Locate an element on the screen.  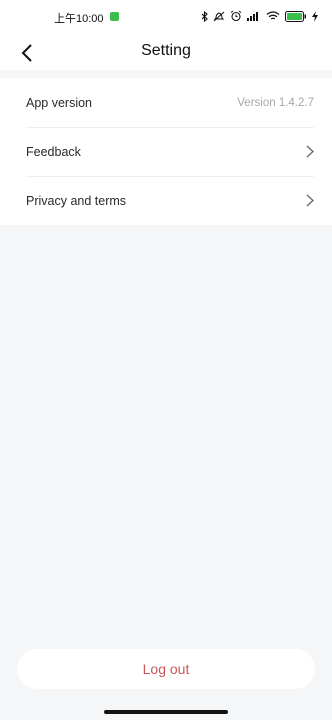
nav-bar: Setting is located at coordinates (166, 52).